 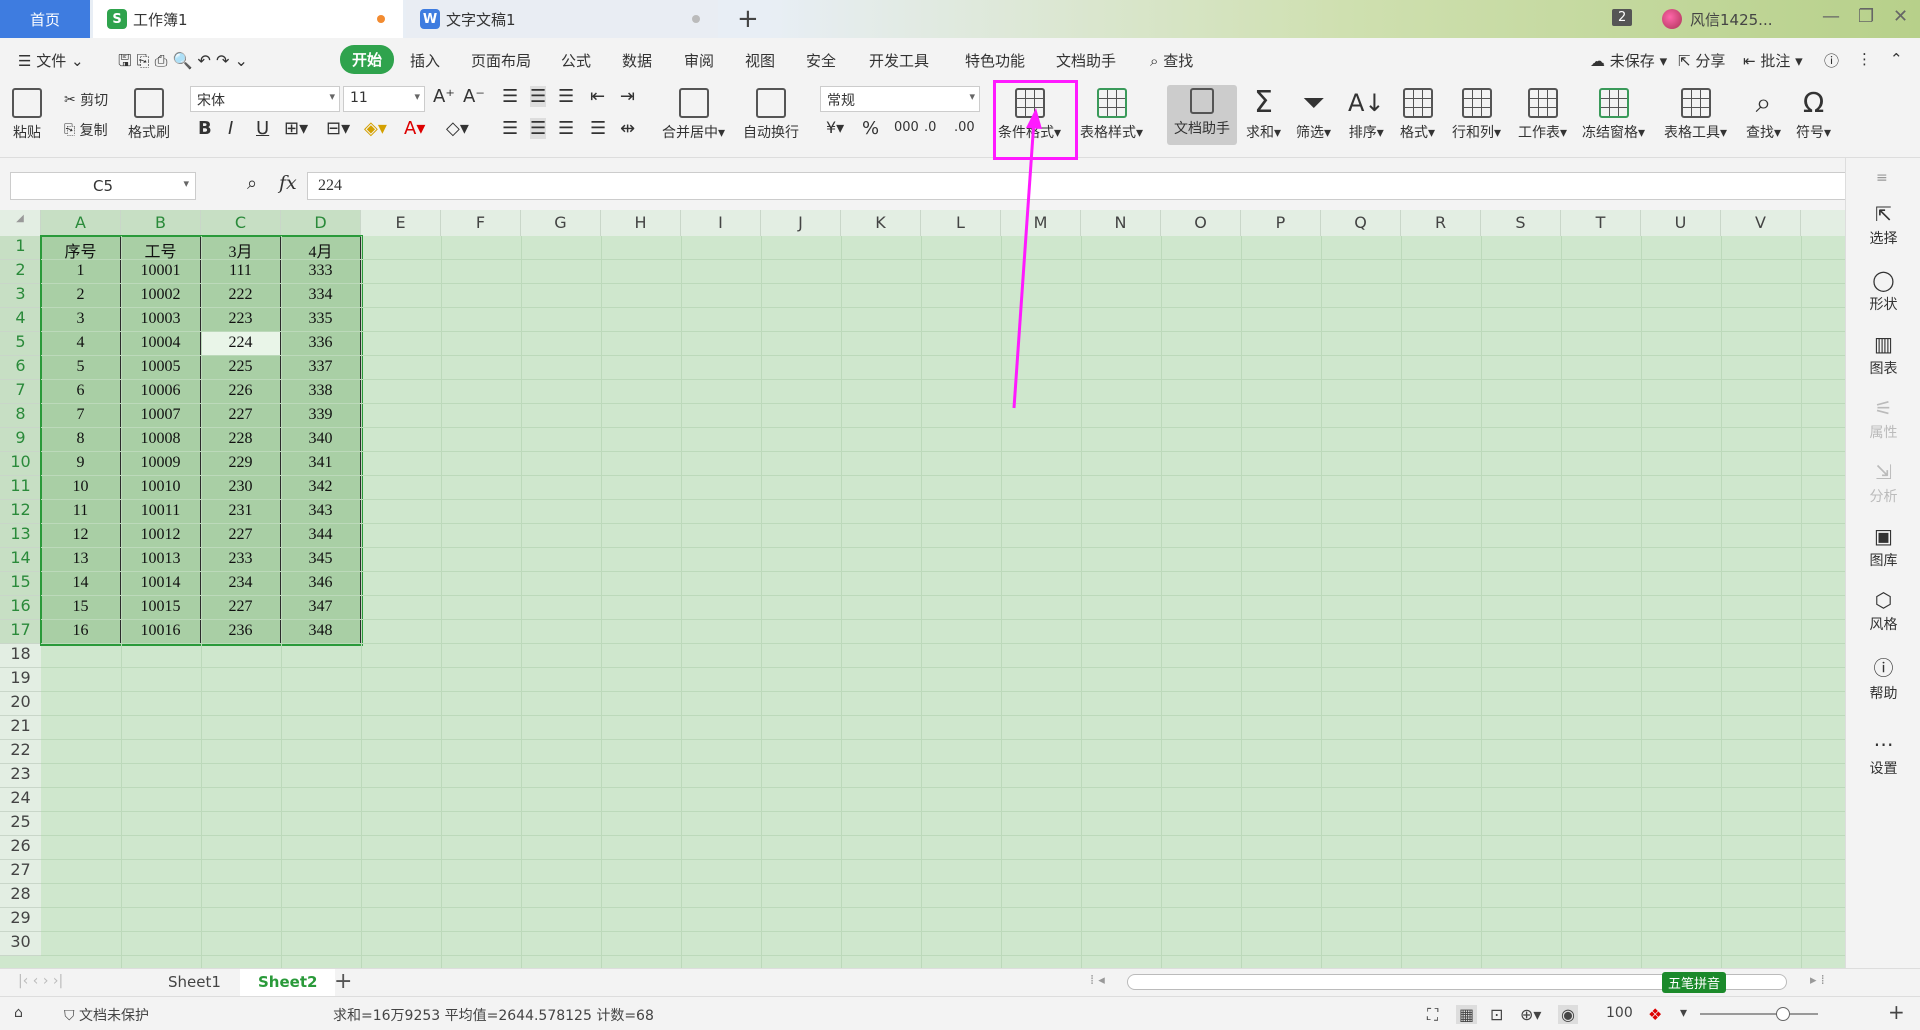 What do you see at coordinates (457, 128) in the screenshot?
I see `clear-icon: ◇▾` at bounding box center [457, 128].